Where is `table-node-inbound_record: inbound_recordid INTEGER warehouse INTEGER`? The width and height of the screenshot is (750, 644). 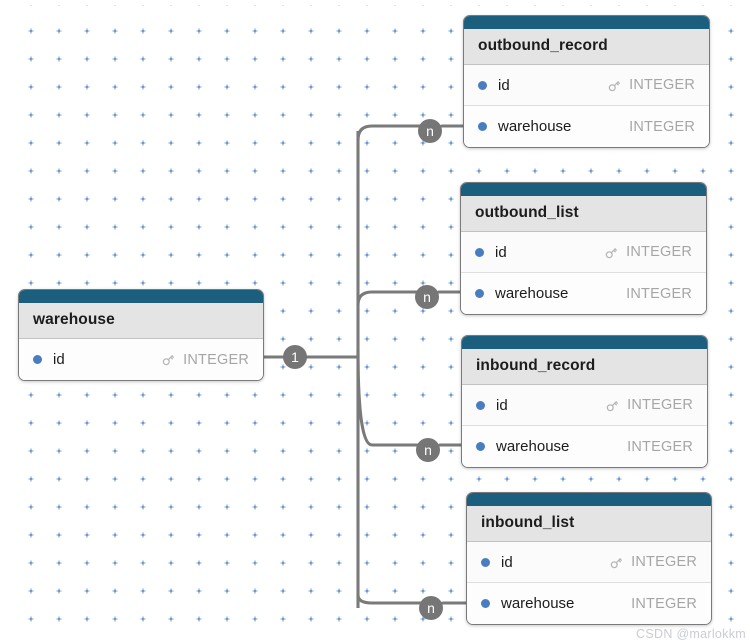
table-node-inbound_record: inbound_recordid INTEGER warehouse INTEGER is located at coordinates (584, 401).